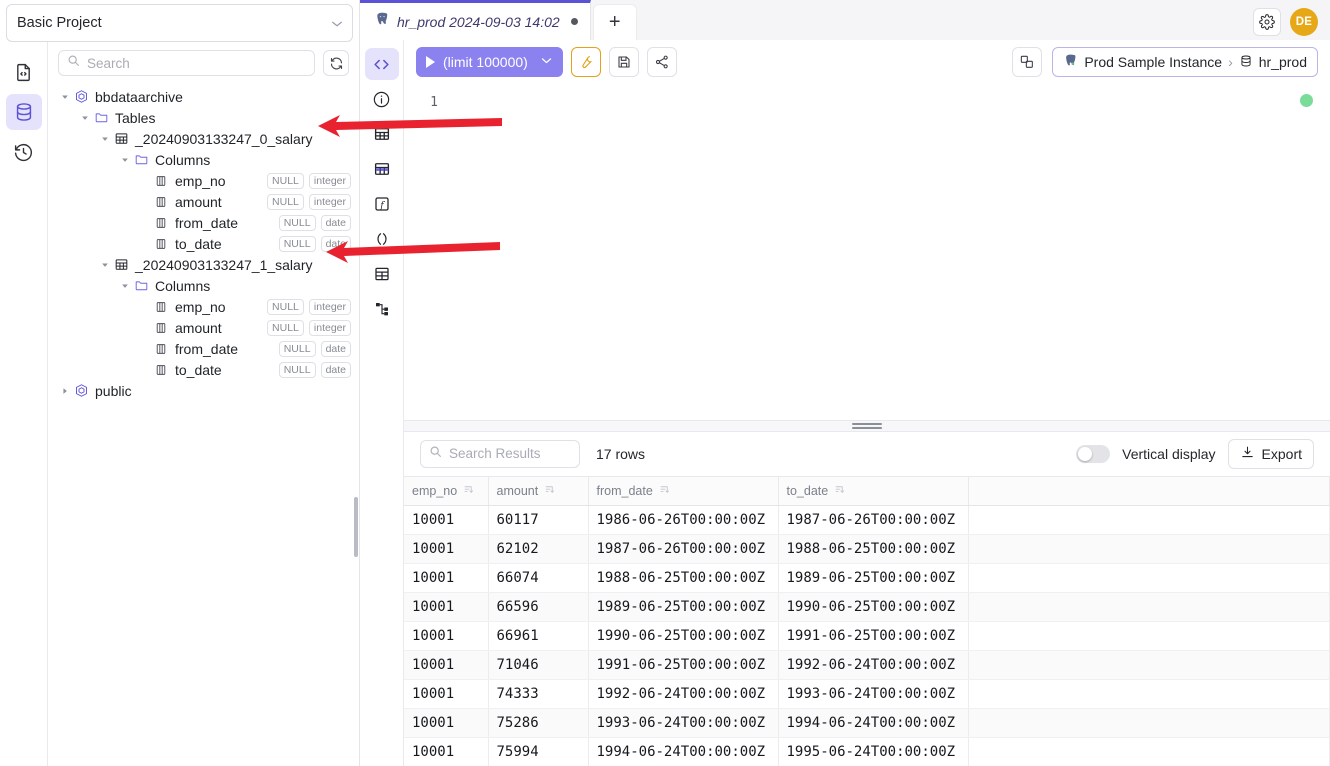  Describe the element at coordinates (382, 134) in the screenshot. I see `grid-icon` at that location.